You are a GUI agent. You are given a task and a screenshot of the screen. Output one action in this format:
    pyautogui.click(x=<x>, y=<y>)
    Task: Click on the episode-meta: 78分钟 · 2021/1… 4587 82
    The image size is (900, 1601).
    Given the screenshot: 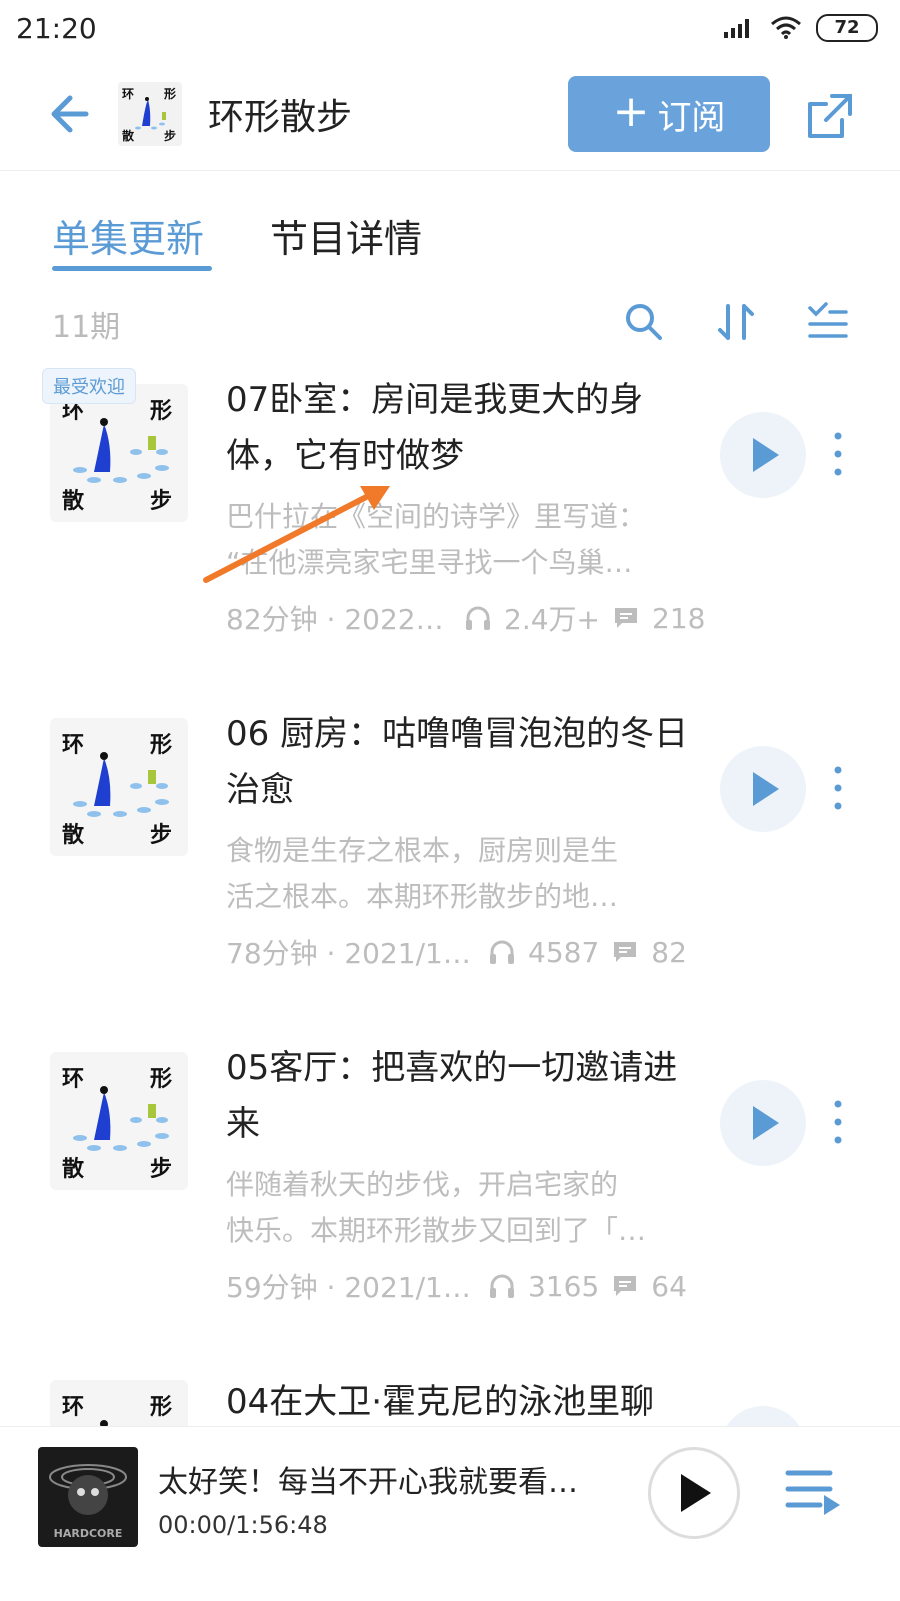 What is the action you would take?
    pyautogui.click(x=466, y=952)
    